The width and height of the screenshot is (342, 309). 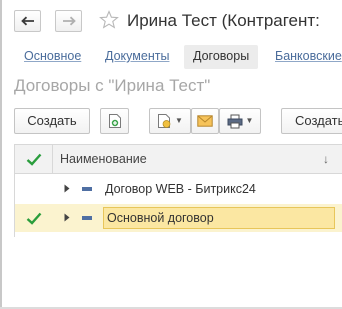 What do you see at coordinates (311, 121) in the screenshot?
I see `create-based-on-button: Создать` at bounding box center [311, 121].